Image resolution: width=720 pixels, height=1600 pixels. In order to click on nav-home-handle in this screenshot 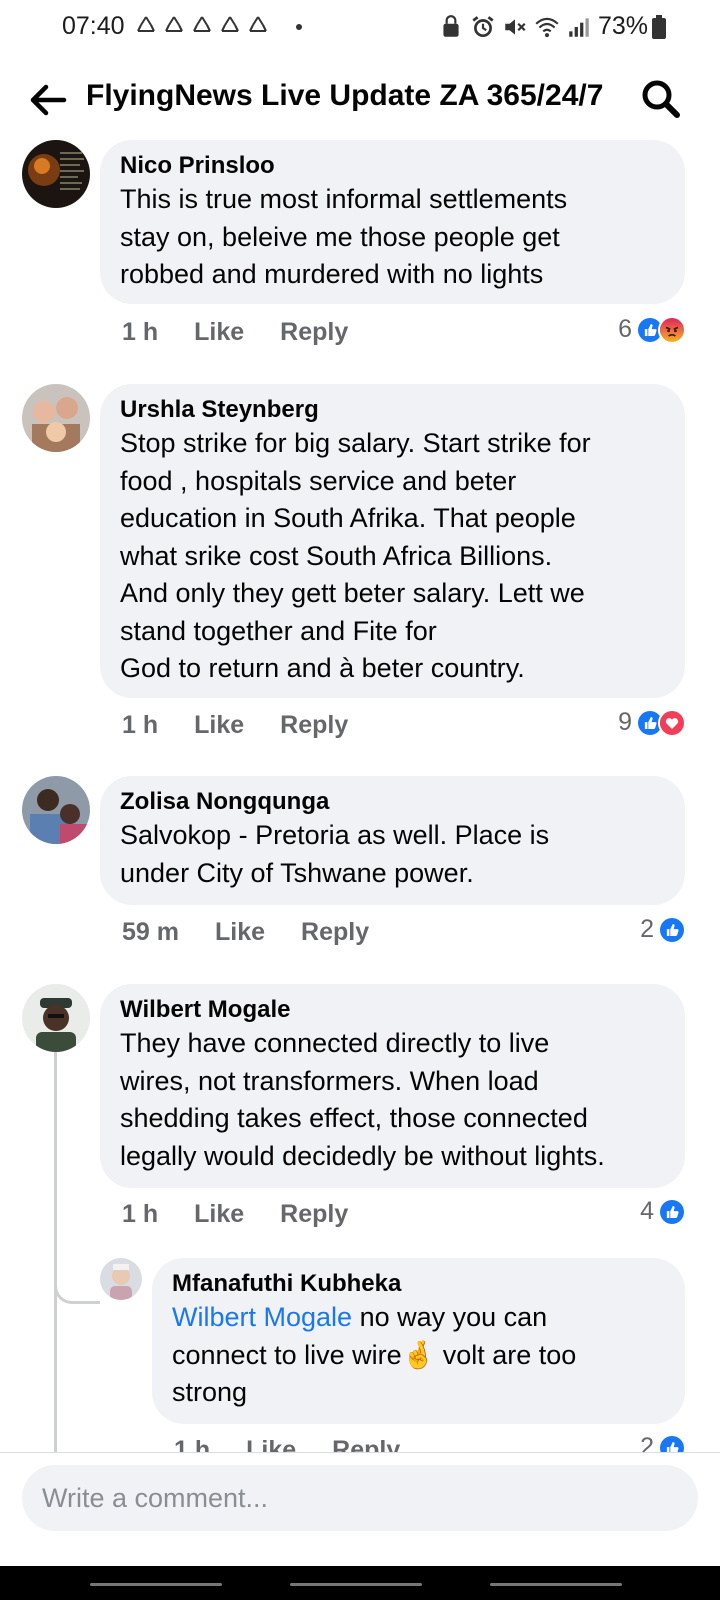, I will do `click(356, 1584)`.